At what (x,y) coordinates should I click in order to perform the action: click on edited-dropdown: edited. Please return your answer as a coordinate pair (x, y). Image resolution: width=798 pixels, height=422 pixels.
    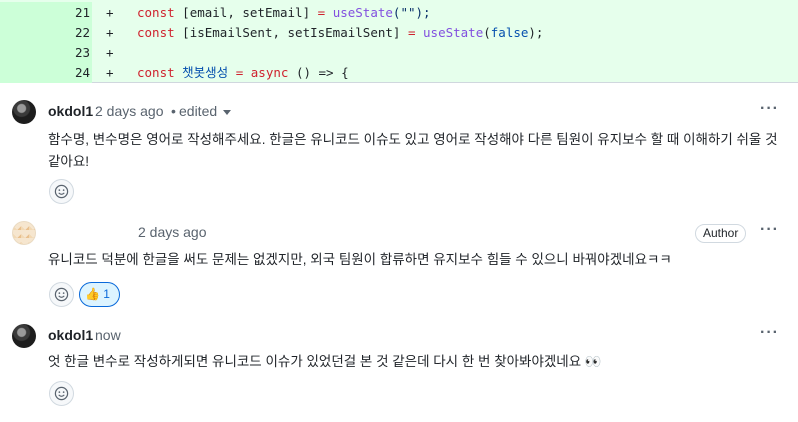
    Looking at the image, I should click on (205, 111).